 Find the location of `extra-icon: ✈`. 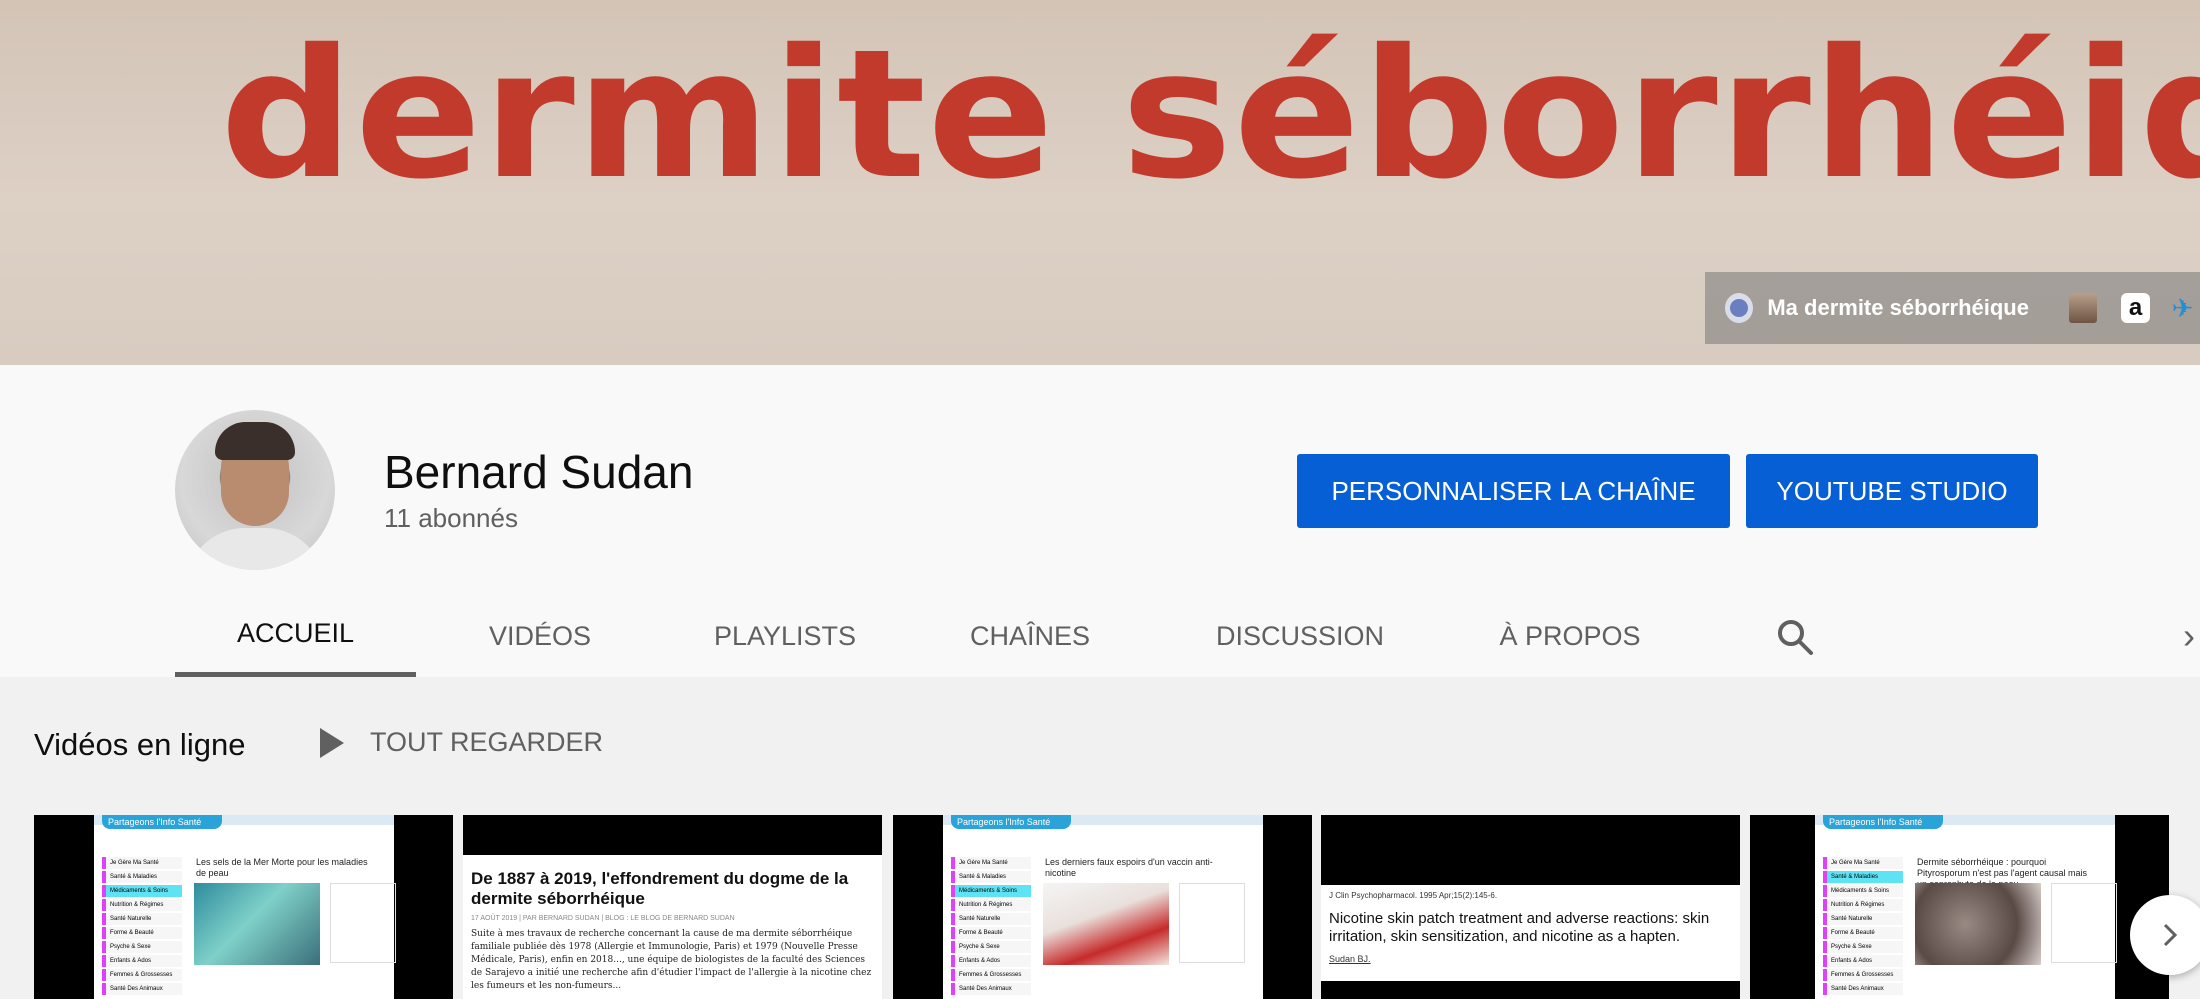

extra-icon: ✈ is located at coordinates (2186, 308).